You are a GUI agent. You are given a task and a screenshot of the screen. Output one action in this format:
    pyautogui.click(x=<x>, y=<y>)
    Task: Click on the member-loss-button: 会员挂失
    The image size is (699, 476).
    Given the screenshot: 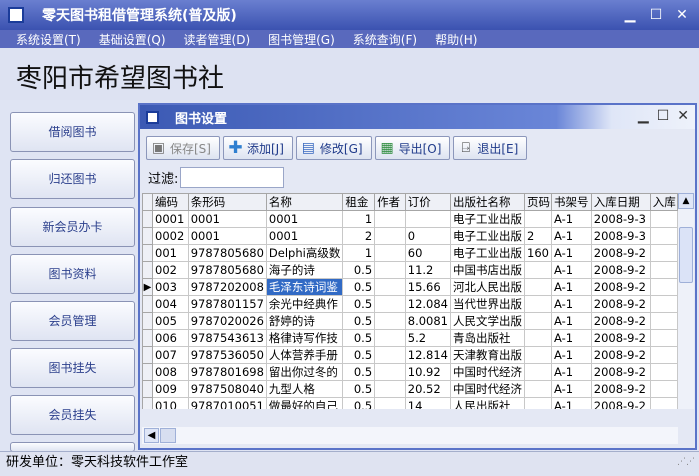 What is the action you would take?
    pyautogui.click(x=72, y=415)
    